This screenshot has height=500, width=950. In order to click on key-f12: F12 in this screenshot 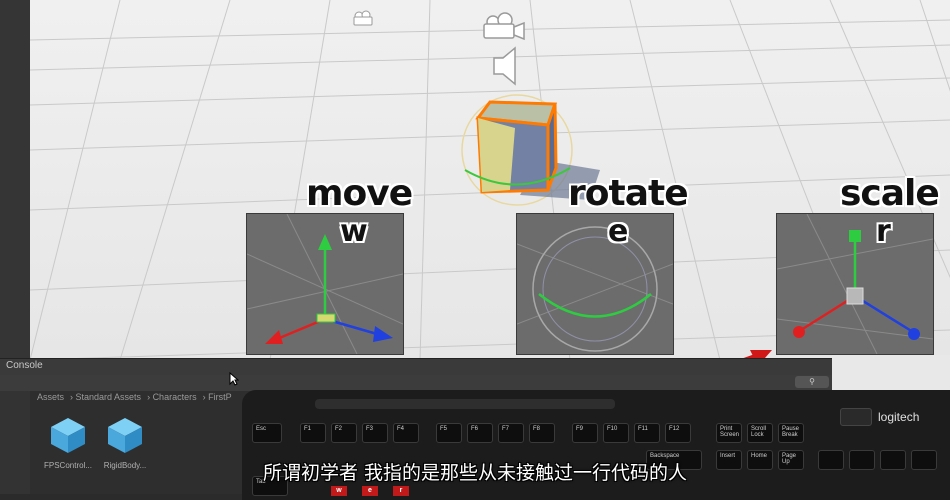, I will do `click(678, 433)`.